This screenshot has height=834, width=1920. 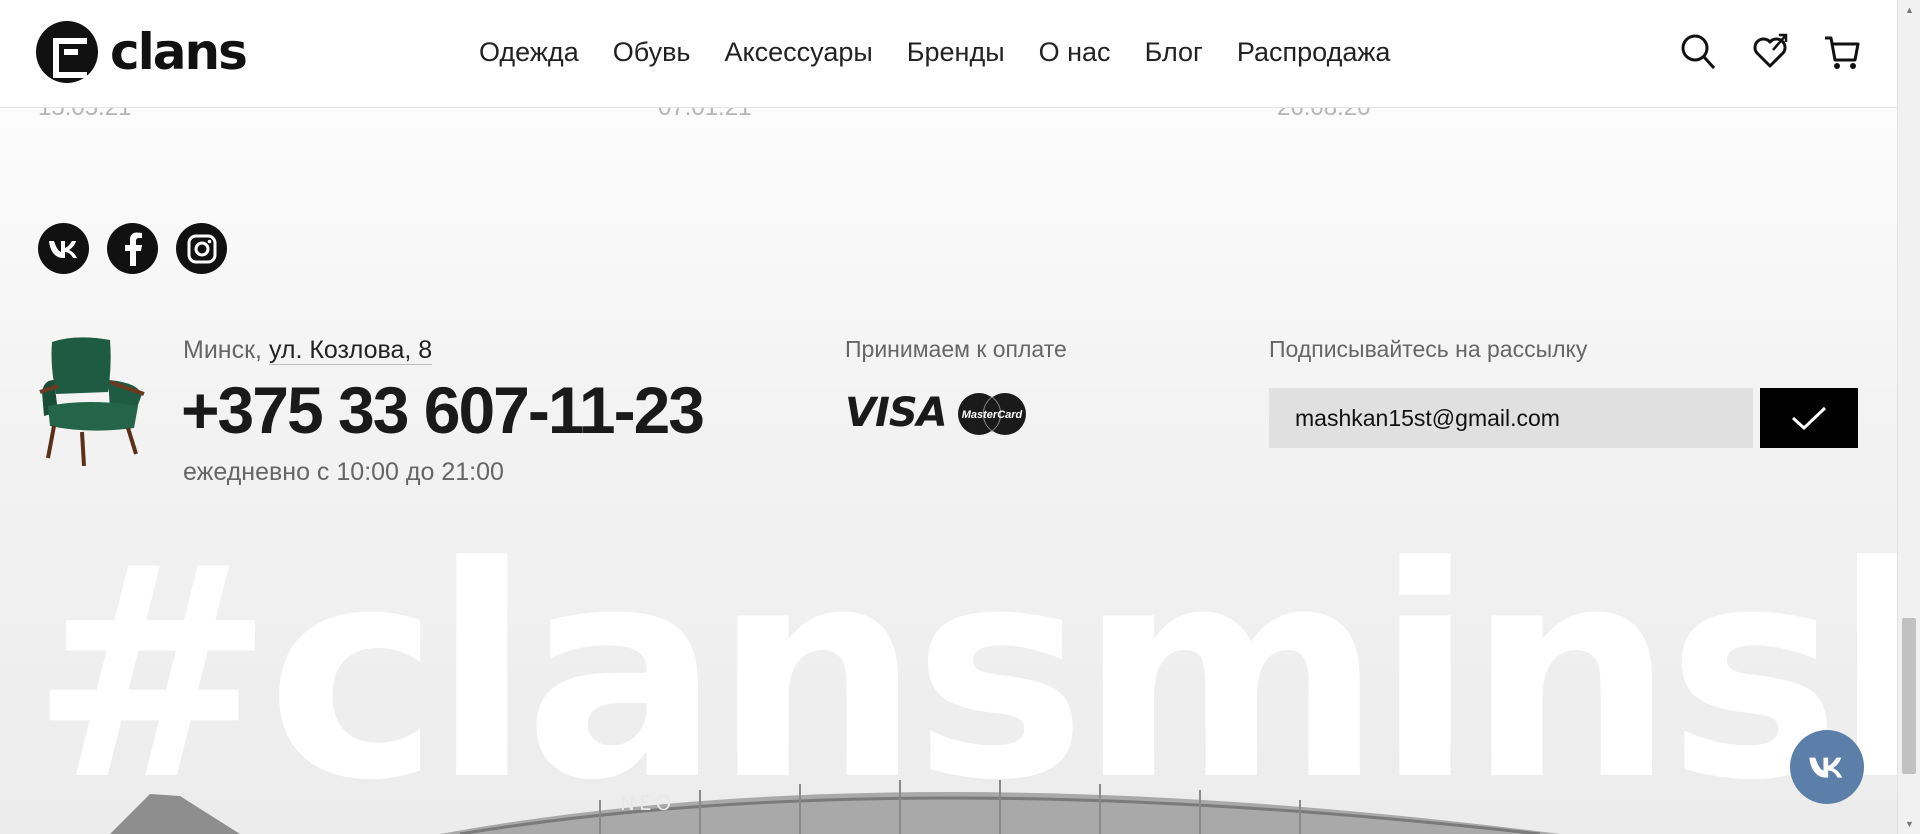 What do you see at coordinates (799, 52) in the screenshot?
I see `nav-item-accessories: Аксессуары` at bounding box center [799, 52].